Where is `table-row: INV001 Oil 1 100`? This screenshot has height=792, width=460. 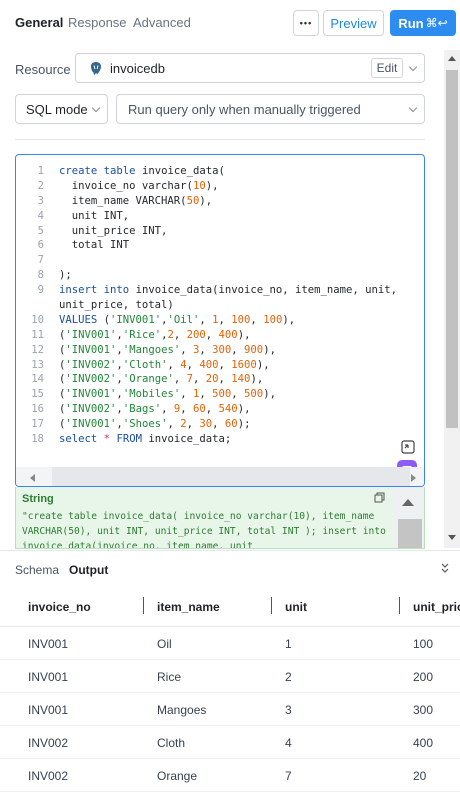 table-row: INV001 Oil 1 100 is located at coordinates (230, 643).